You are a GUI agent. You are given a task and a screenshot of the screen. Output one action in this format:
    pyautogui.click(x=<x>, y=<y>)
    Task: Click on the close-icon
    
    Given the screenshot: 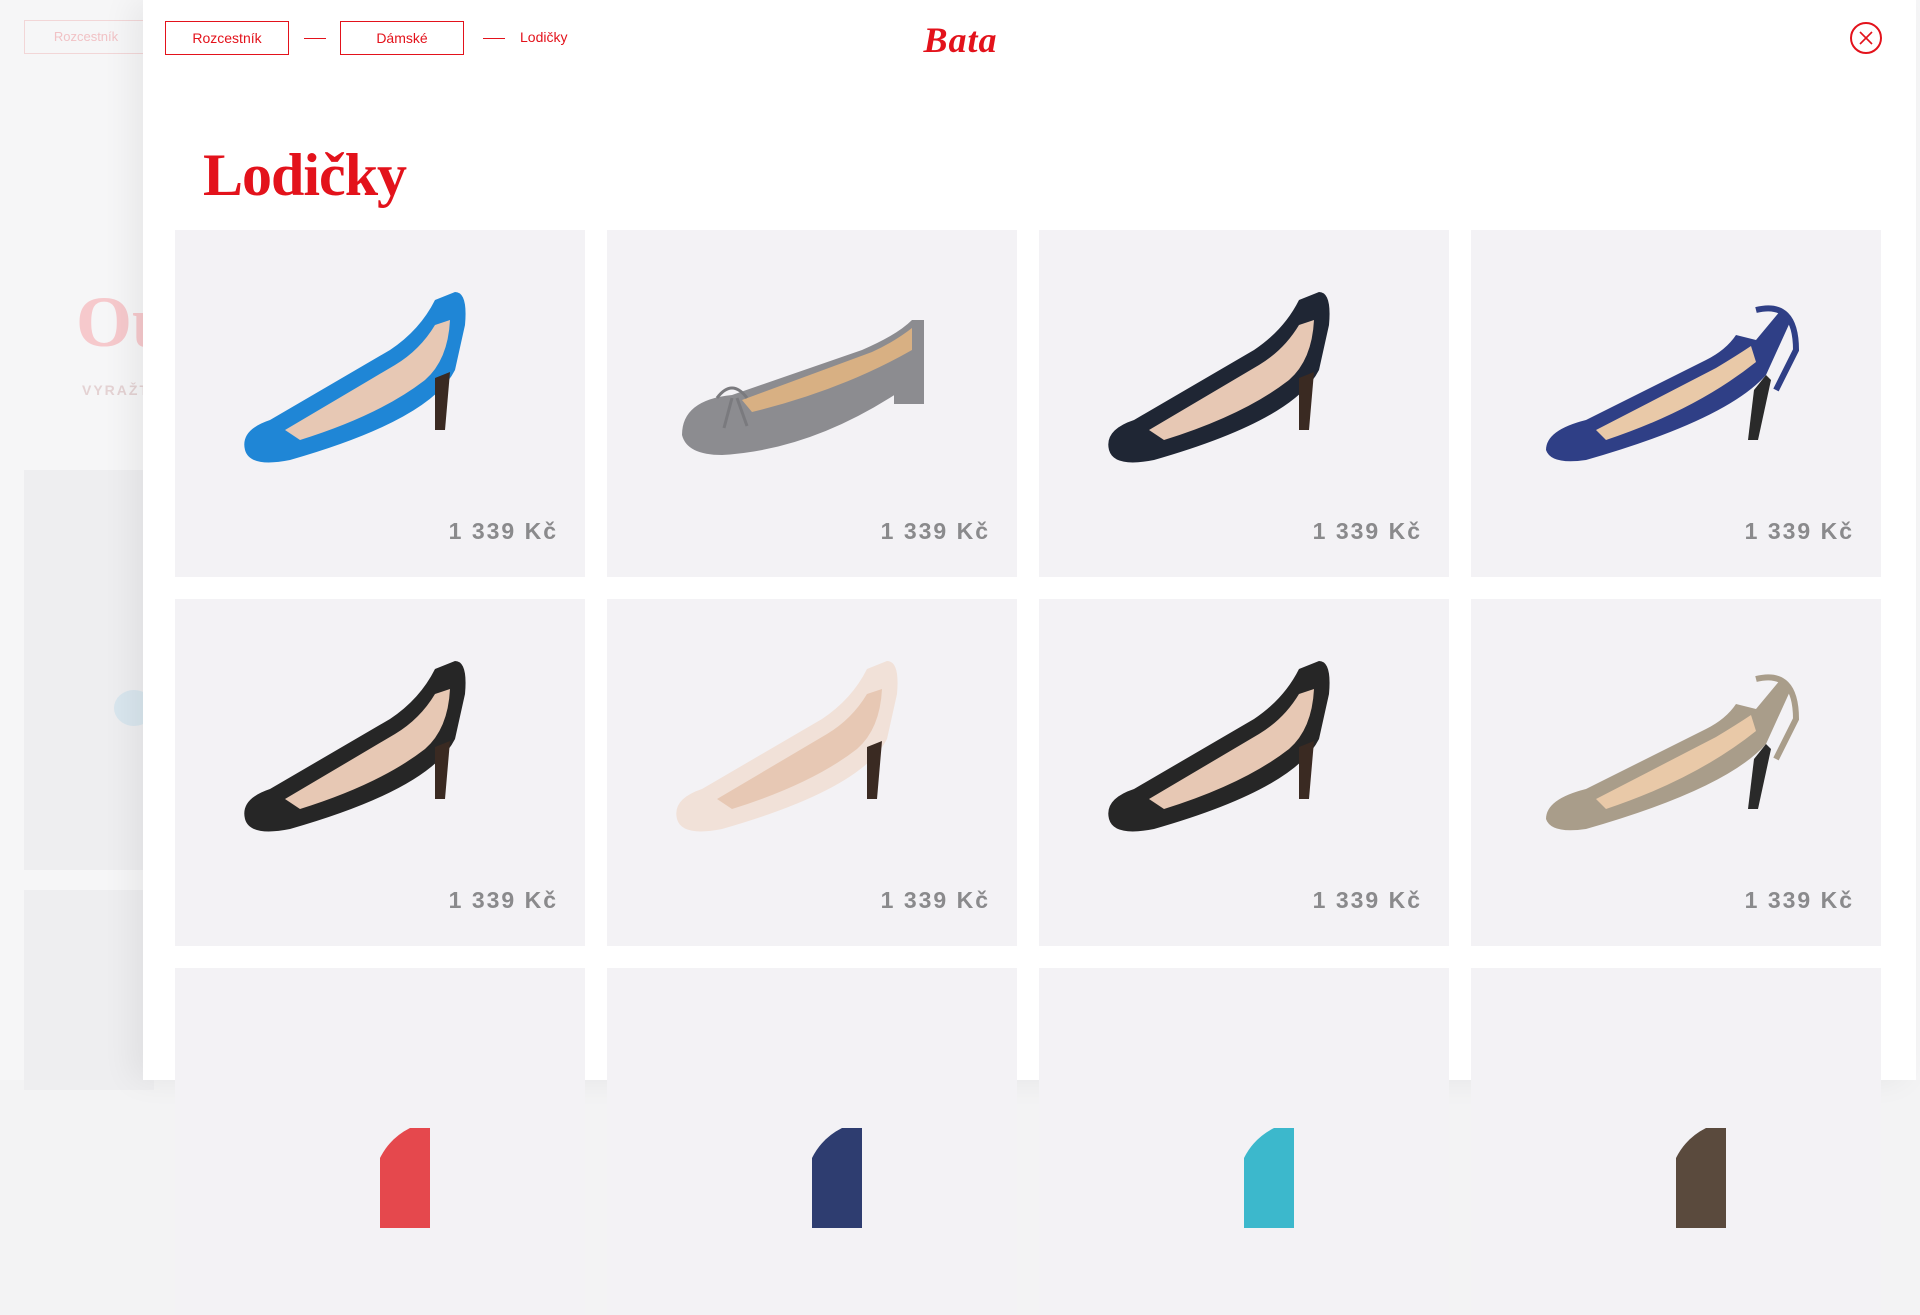 What is the action you would take?
    pyautogui.click(x=1866, y=38)
    